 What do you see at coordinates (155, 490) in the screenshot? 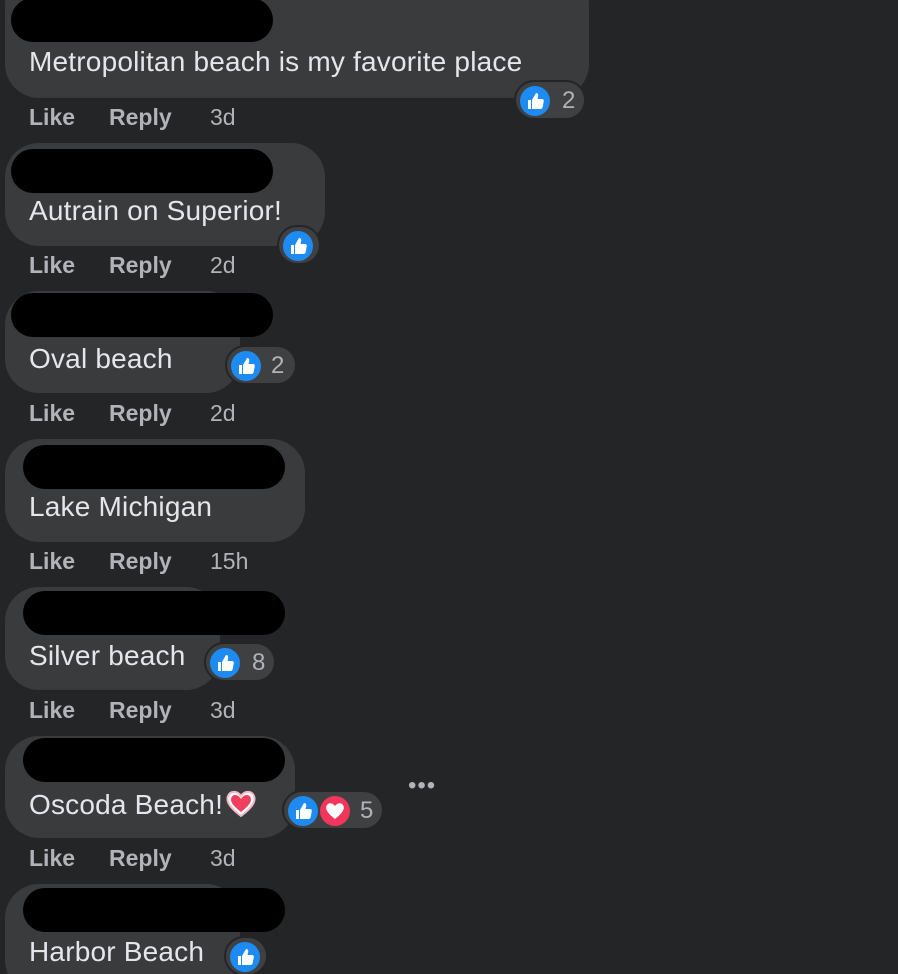
I see `comment-bubble: Lake Michigan` at bounding box center [155, 490].